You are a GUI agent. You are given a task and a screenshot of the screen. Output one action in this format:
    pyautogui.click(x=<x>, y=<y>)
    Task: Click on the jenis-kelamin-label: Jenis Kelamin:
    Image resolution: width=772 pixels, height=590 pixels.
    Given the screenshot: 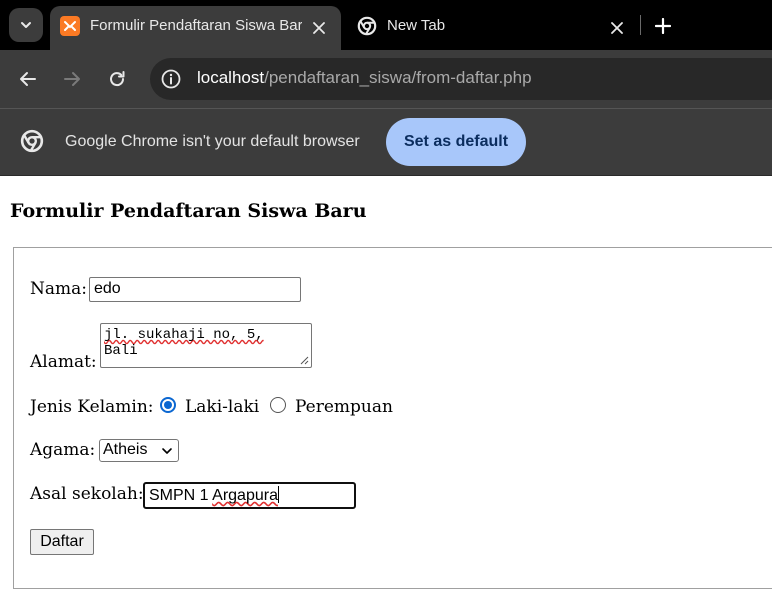 What is the action you would take?
    pyautogui.click(x=92, y=407)
    